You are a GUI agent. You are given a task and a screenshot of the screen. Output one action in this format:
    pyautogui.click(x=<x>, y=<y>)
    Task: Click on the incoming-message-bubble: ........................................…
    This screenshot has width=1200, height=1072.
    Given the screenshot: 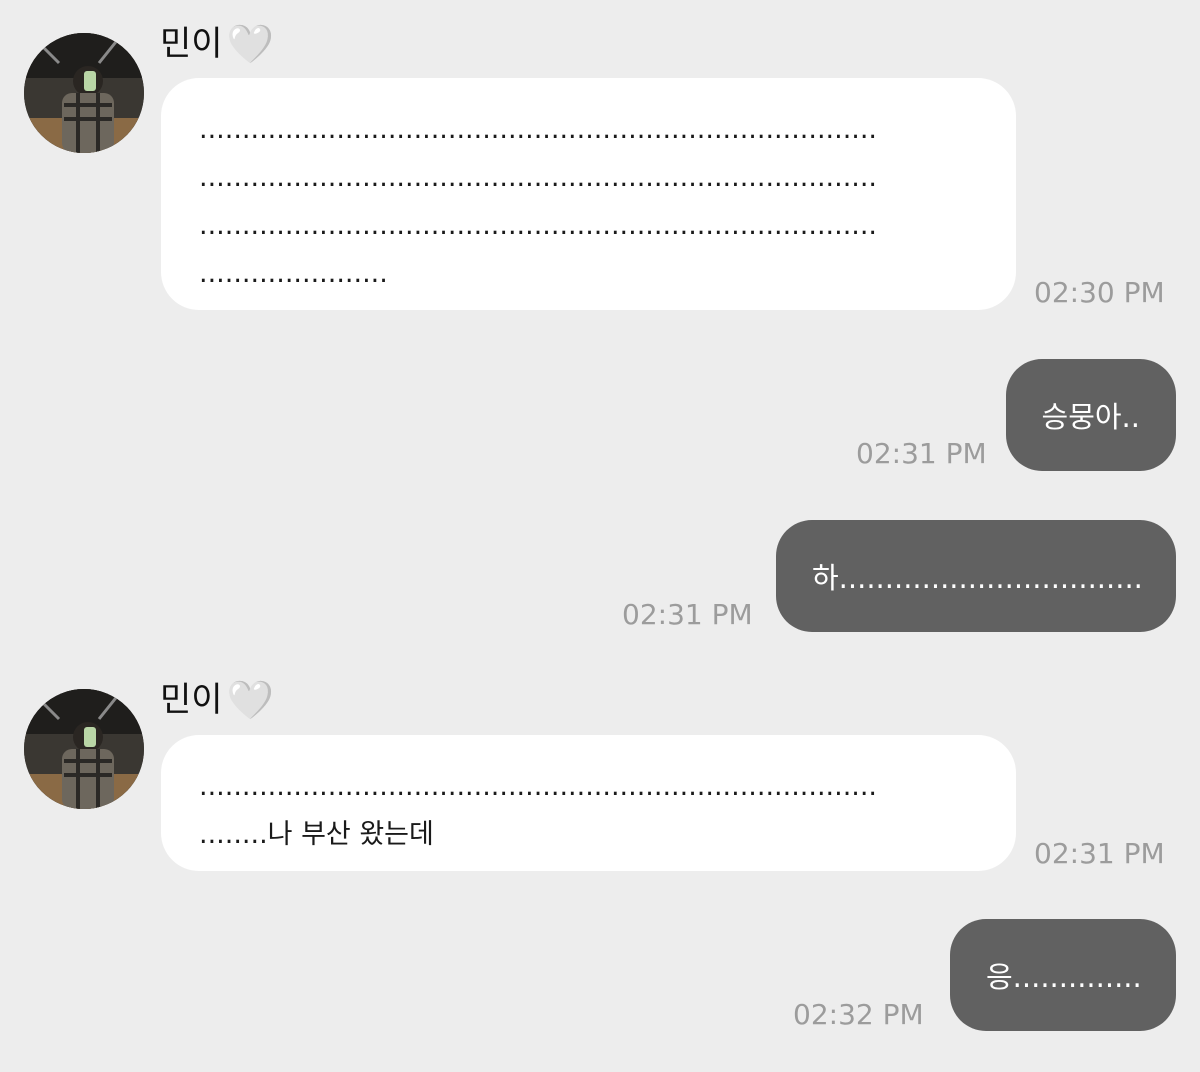 What is the action you would take?
    pyautogui.click(x=588, y=803)
    